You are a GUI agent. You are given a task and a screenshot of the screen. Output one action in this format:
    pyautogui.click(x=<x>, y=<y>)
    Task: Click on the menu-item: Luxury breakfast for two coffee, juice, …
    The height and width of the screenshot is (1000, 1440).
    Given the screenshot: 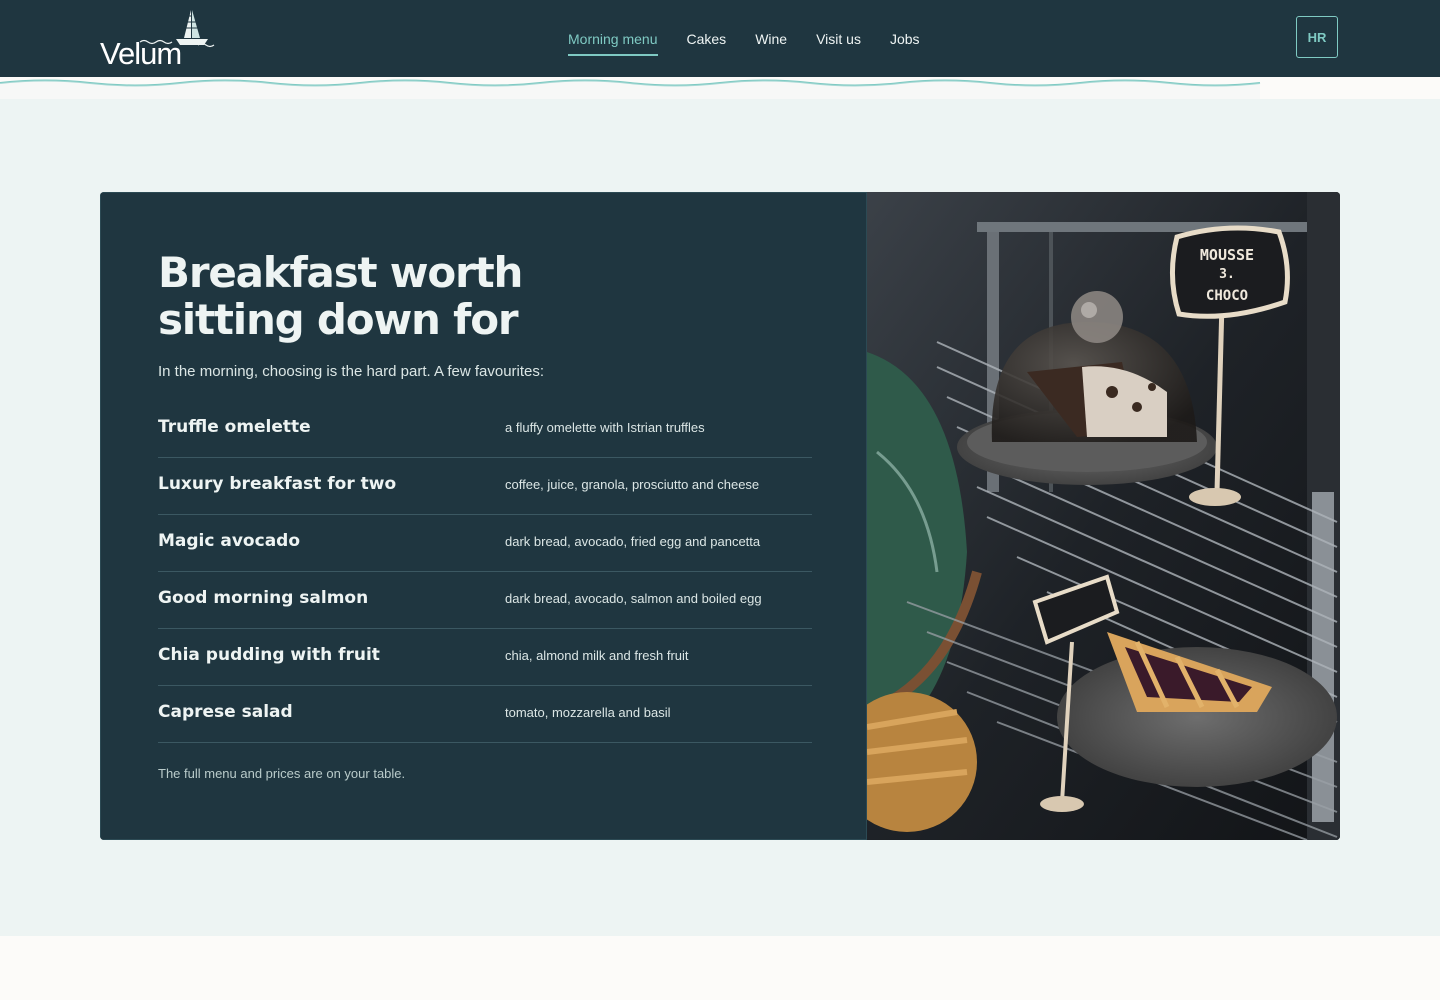 What is the action you would take?
    pyautogui.click(x=485, y=486)
    